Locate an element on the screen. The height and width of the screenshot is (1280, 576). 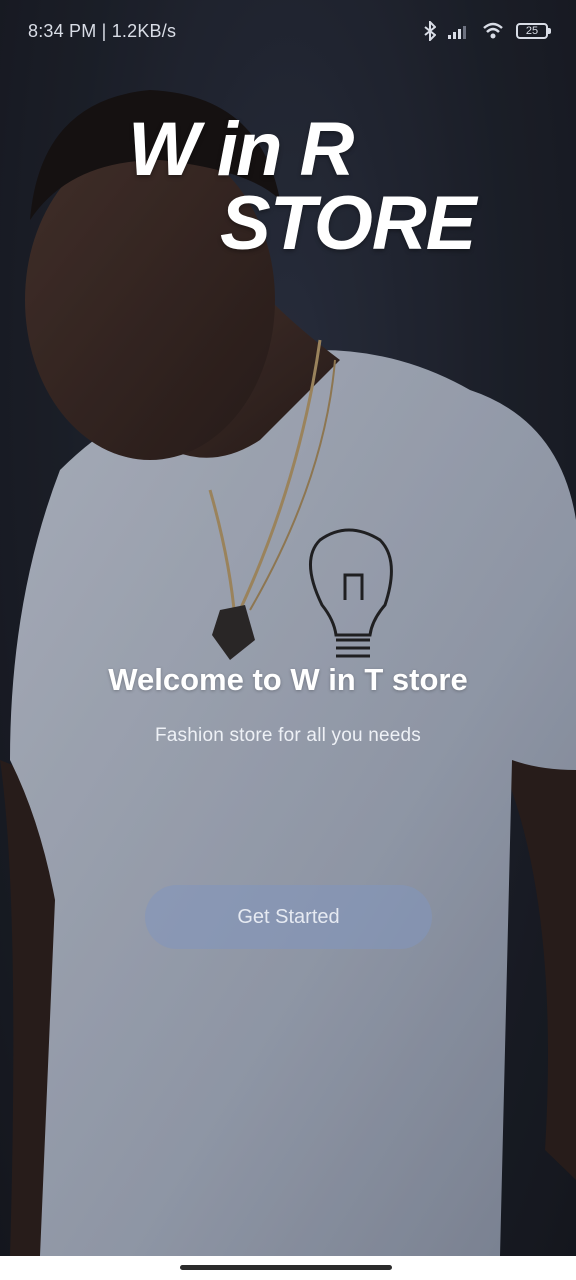
status-bar: 8:34 PM | 1.2KB/s 25 is located at coordinates (288, 31).